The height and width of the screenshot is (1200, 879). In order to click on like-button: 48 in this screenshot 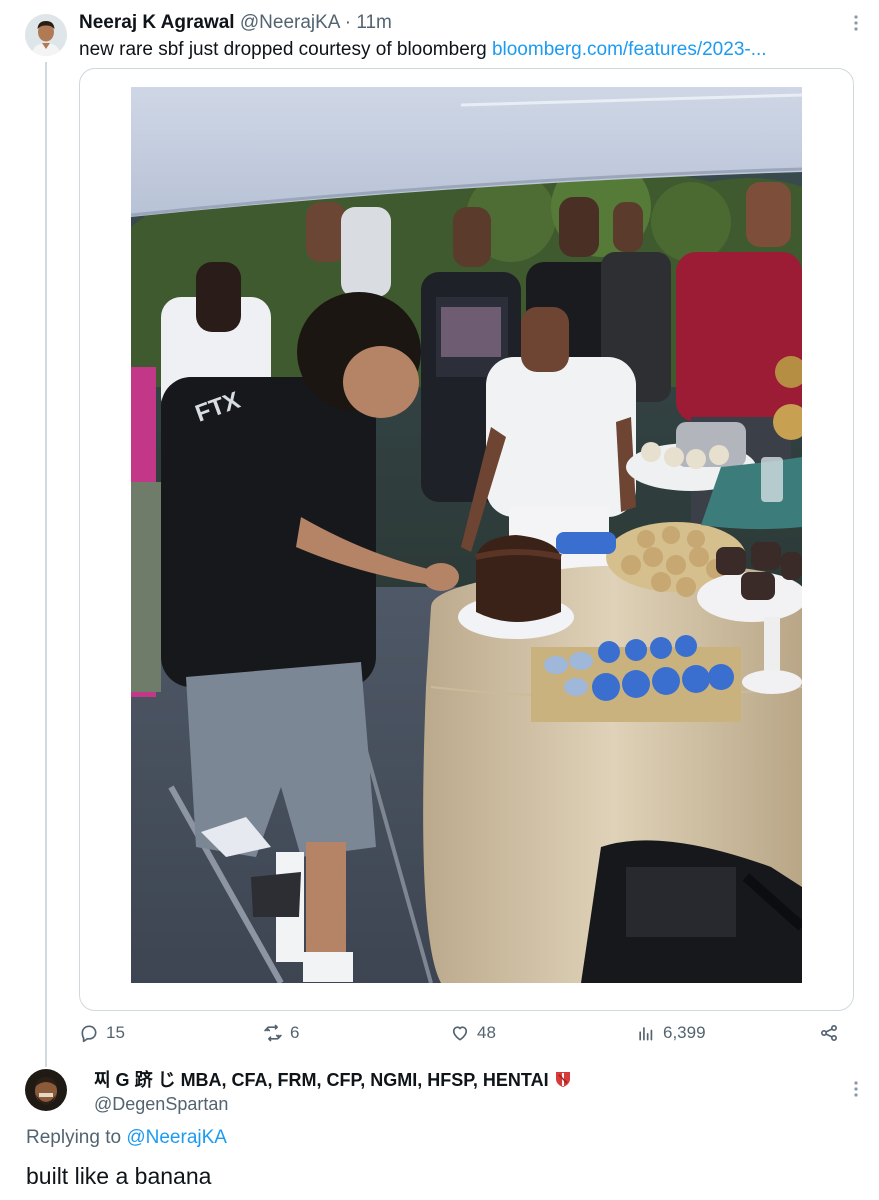, I will do `click(473, 1033)`.